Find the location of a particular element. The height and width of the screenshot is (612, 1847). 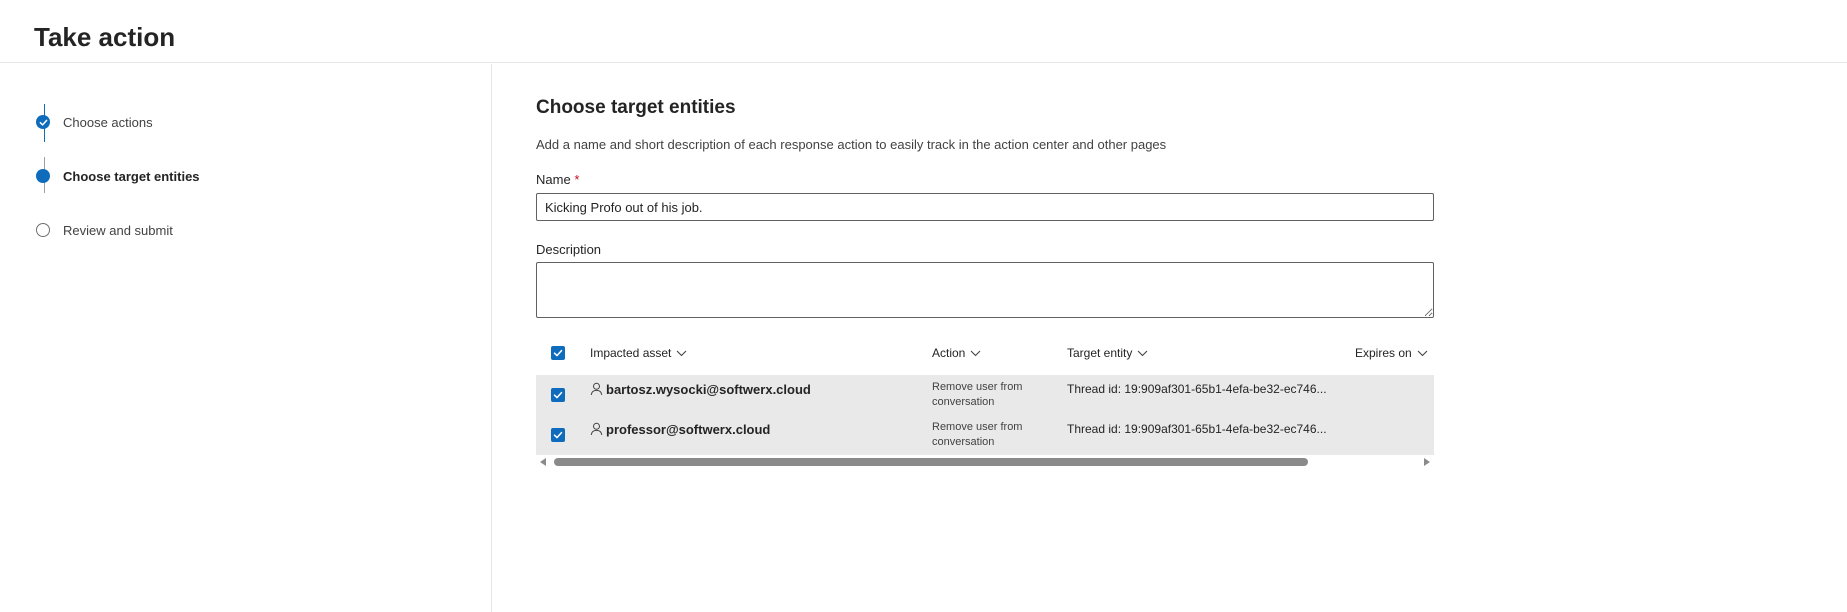

description-label: Description is located at coordinates (569, 249).